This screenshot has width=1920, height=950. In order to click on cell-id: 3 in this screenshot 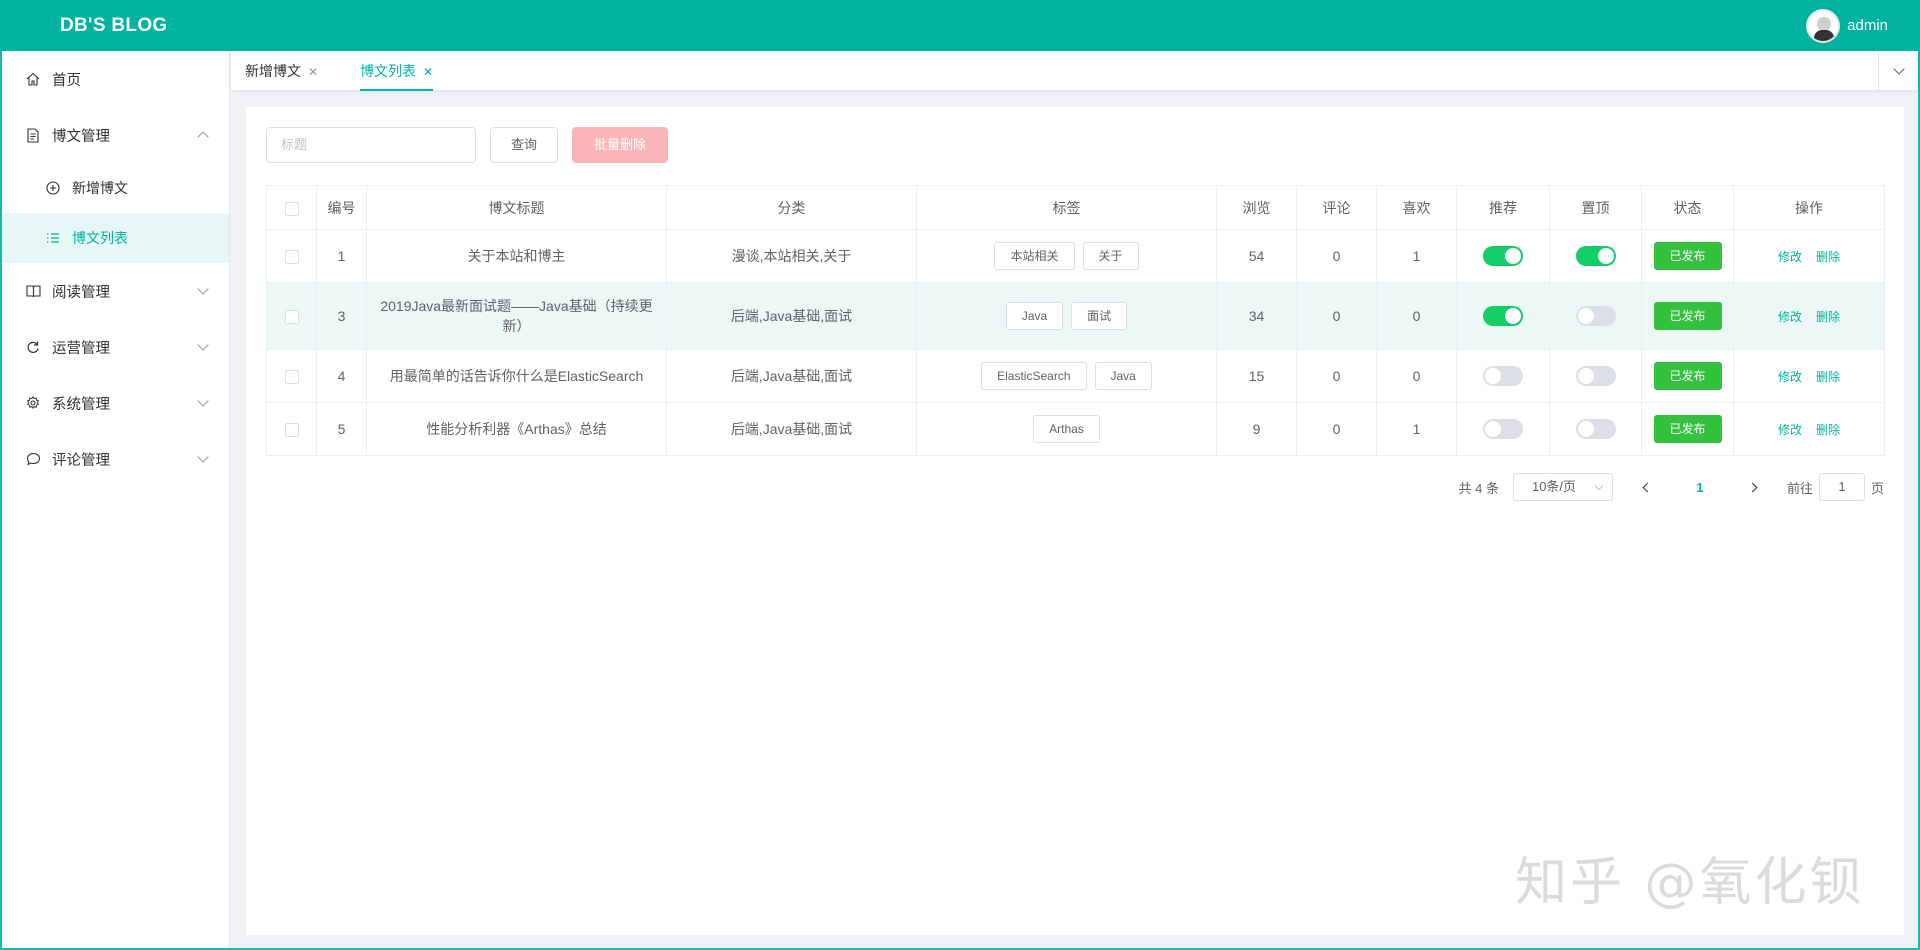, I will do `click(341, 316)`.